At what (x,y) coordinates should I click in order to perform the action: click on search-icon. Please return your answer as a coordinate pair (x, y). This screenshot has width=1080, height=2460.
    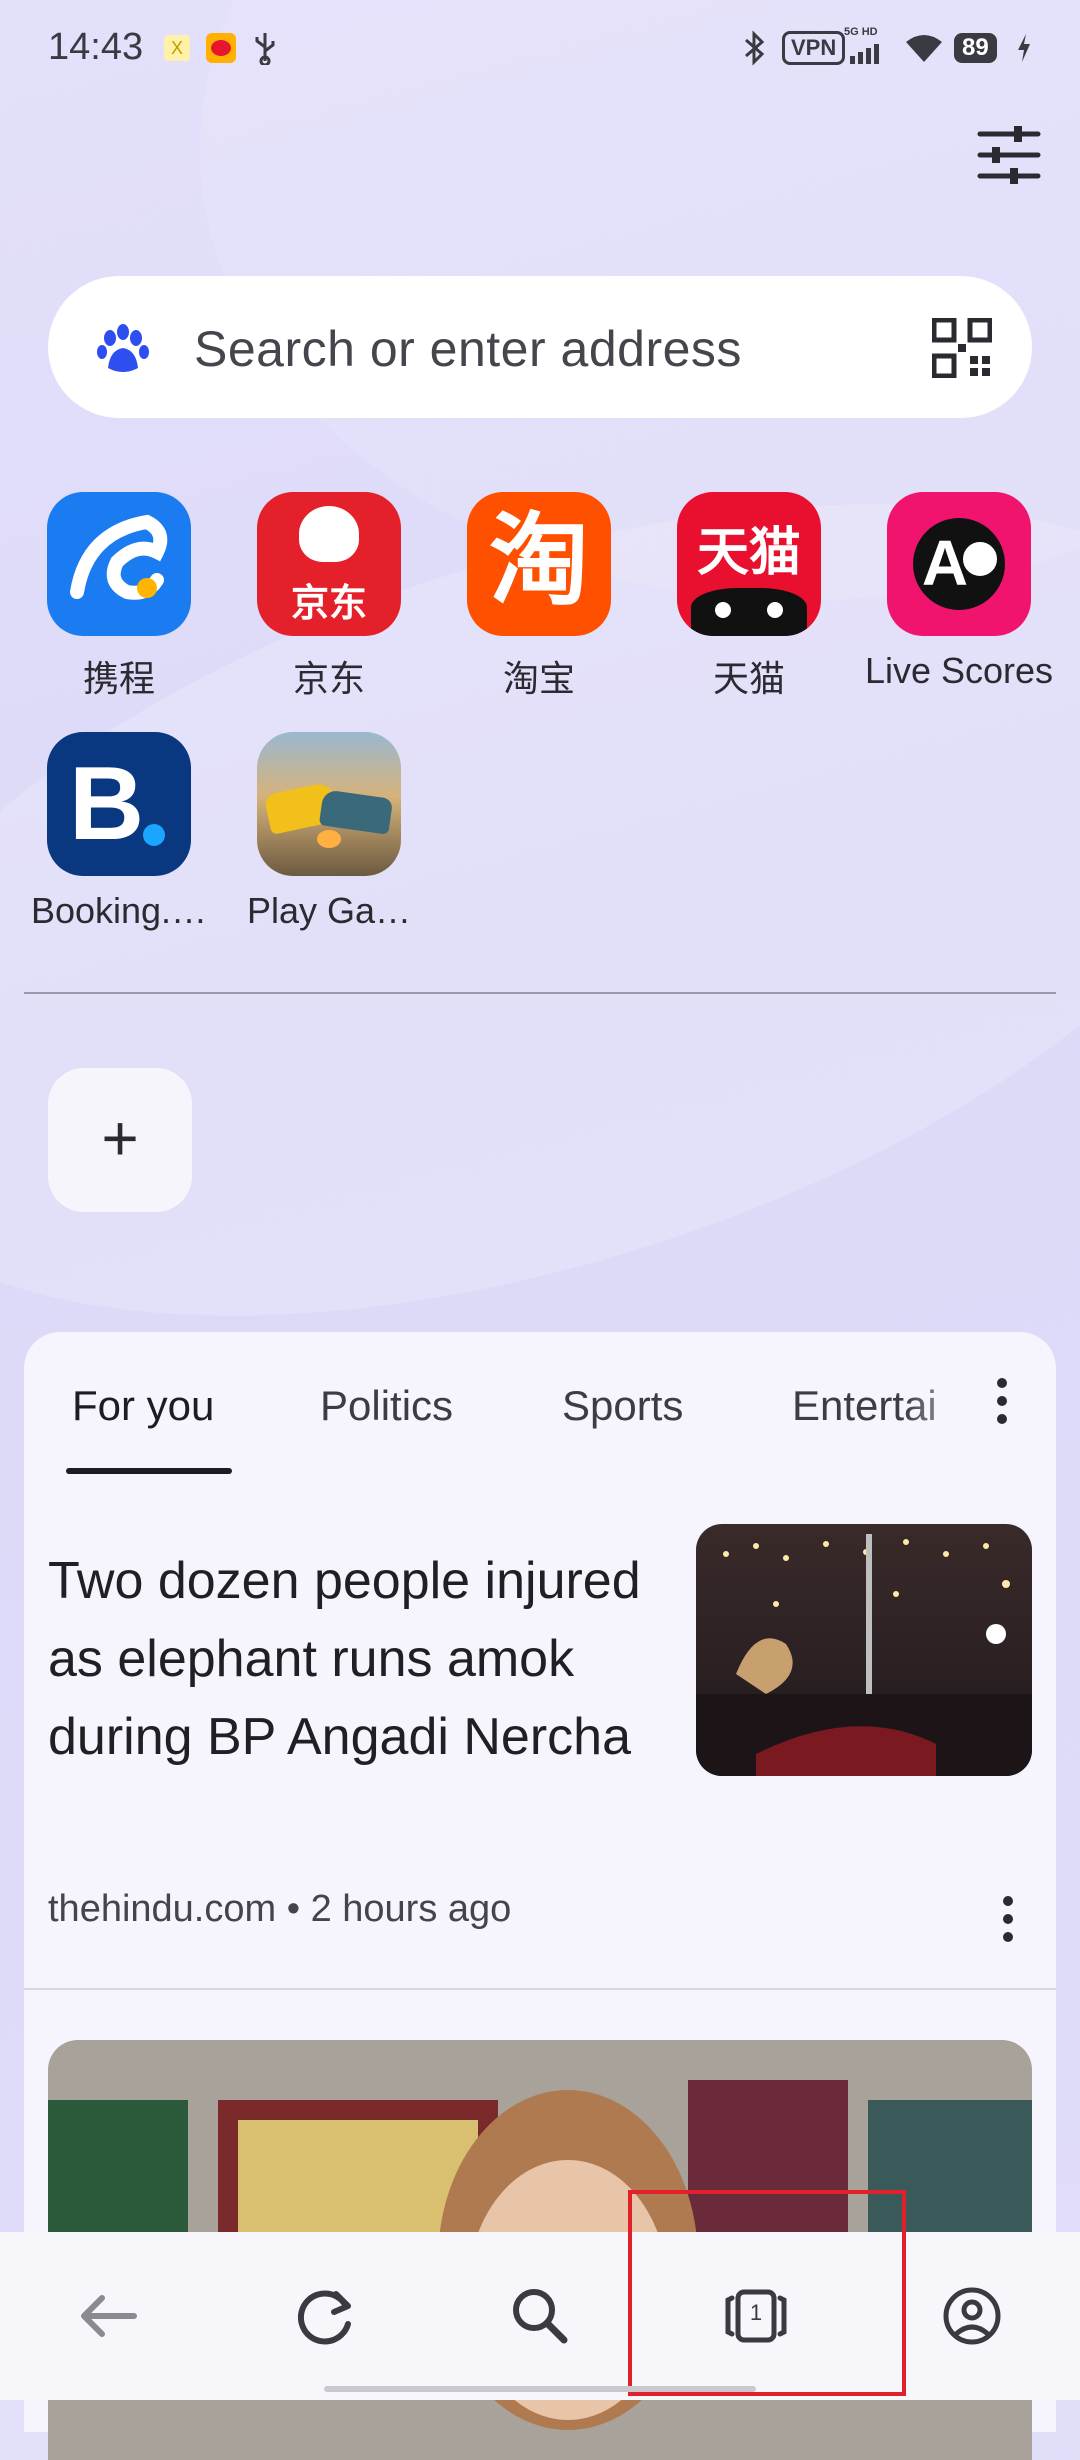
    Looking at the image, I should click on (540, 2316).